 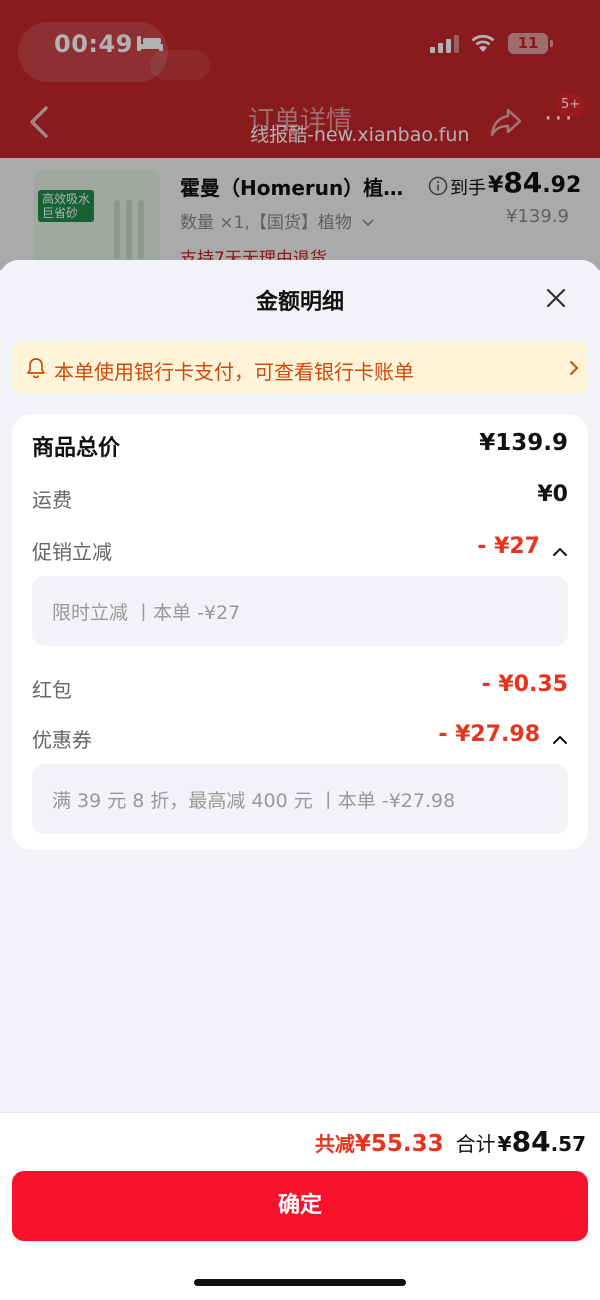 What do you see at coordinates (76, 448) in the screenshot?
I see `goods-total-label: 商品总价` at bounding box center [76, 448].